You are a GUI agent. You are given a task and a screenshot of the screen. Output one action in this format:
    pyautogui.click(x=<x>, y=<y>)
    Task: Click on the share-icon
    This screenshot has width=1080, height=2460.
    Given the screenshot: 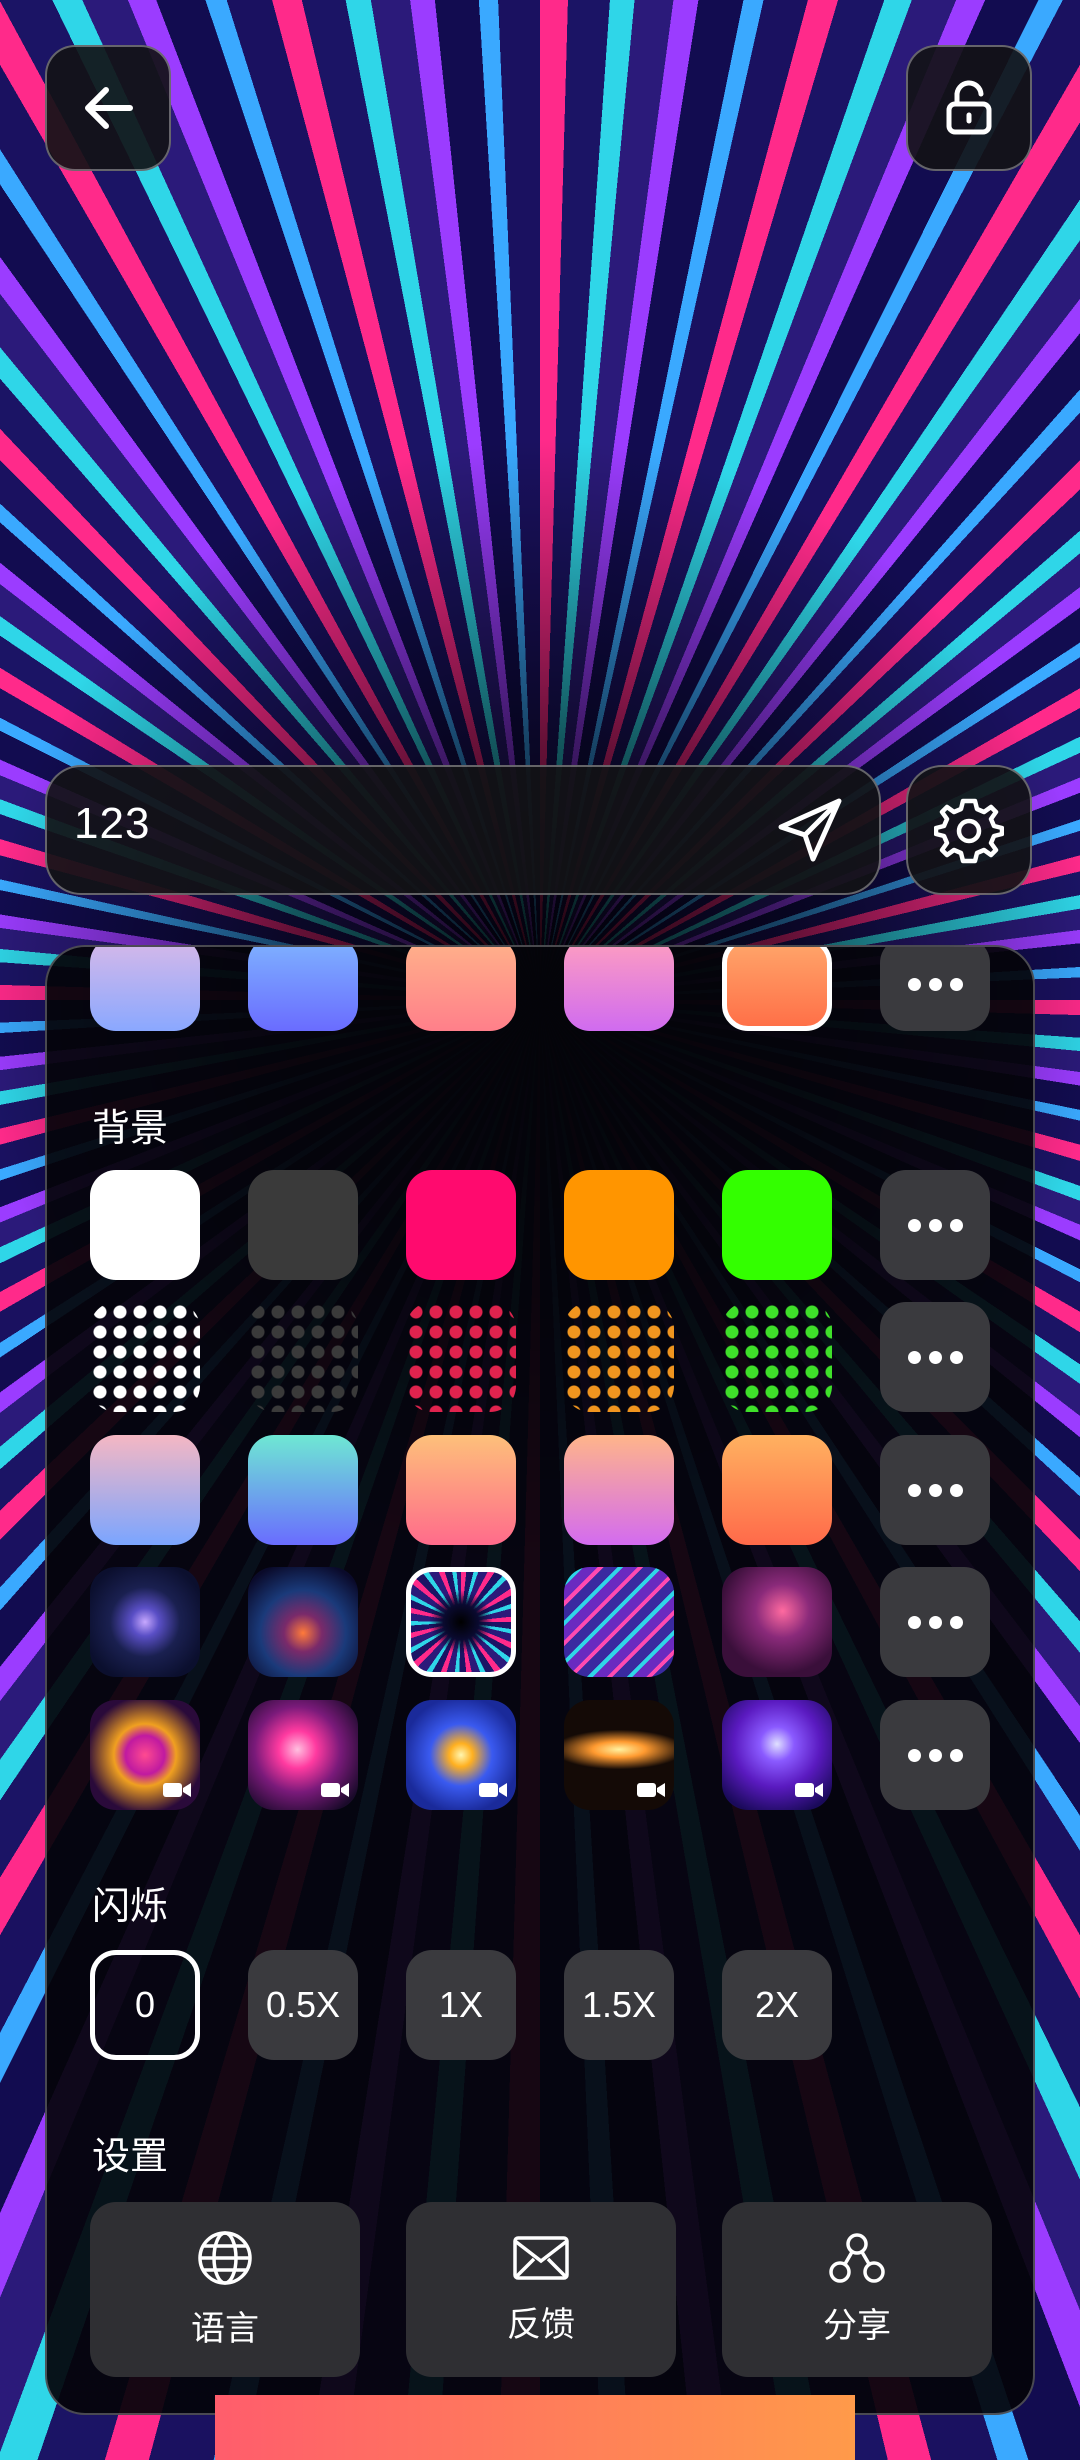 What is the action you would take?
    pyautogui.click(x=857, y=2258)
    